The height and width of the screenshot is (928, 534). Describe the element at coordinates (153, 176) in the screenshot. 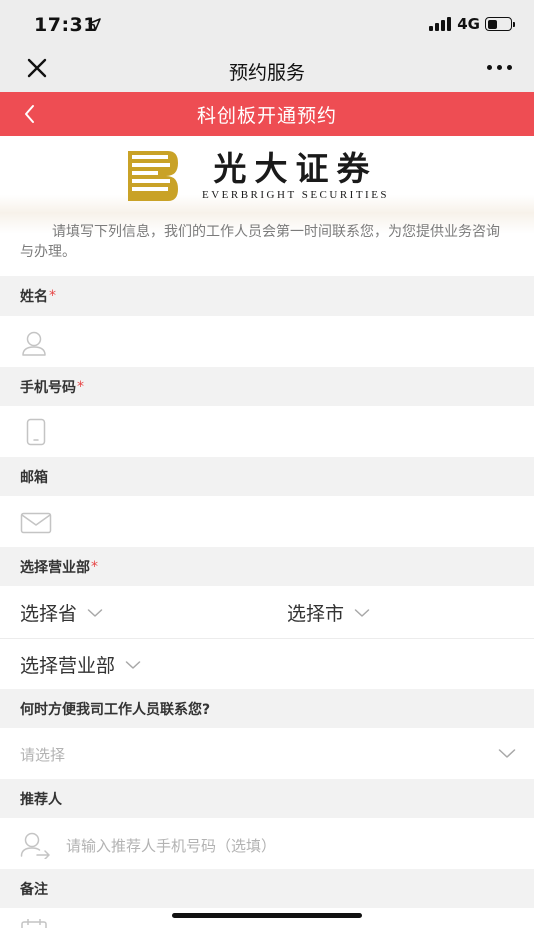

I see `everbright-logo-icon` at that location.